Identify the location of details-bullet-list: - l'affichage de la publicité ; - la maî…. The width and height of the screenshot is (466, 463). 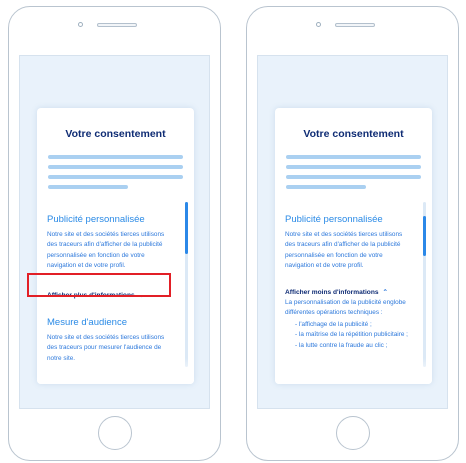
(351, 335).